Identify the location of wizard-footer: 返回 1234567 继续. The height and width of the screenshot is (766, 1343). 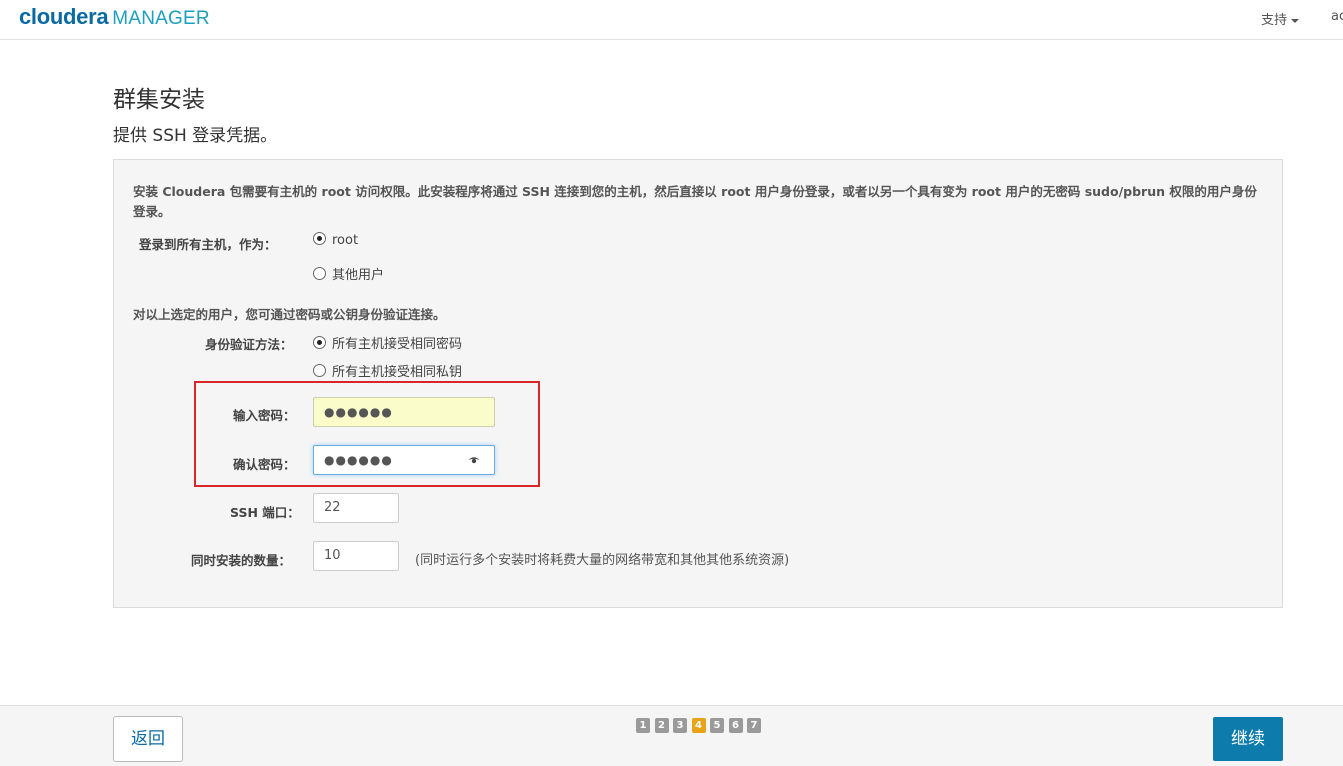
(671, 735).